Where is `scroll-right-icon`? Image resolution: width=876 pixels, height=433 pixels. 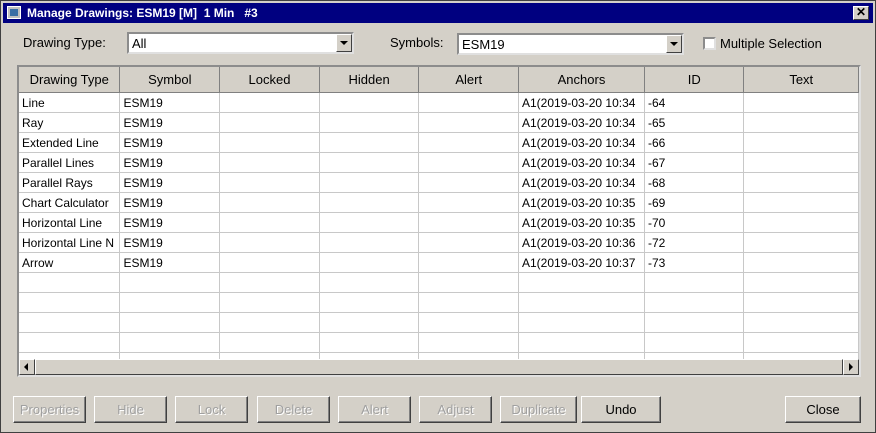
scroll-right-icon is located at coordinates (851, 367).